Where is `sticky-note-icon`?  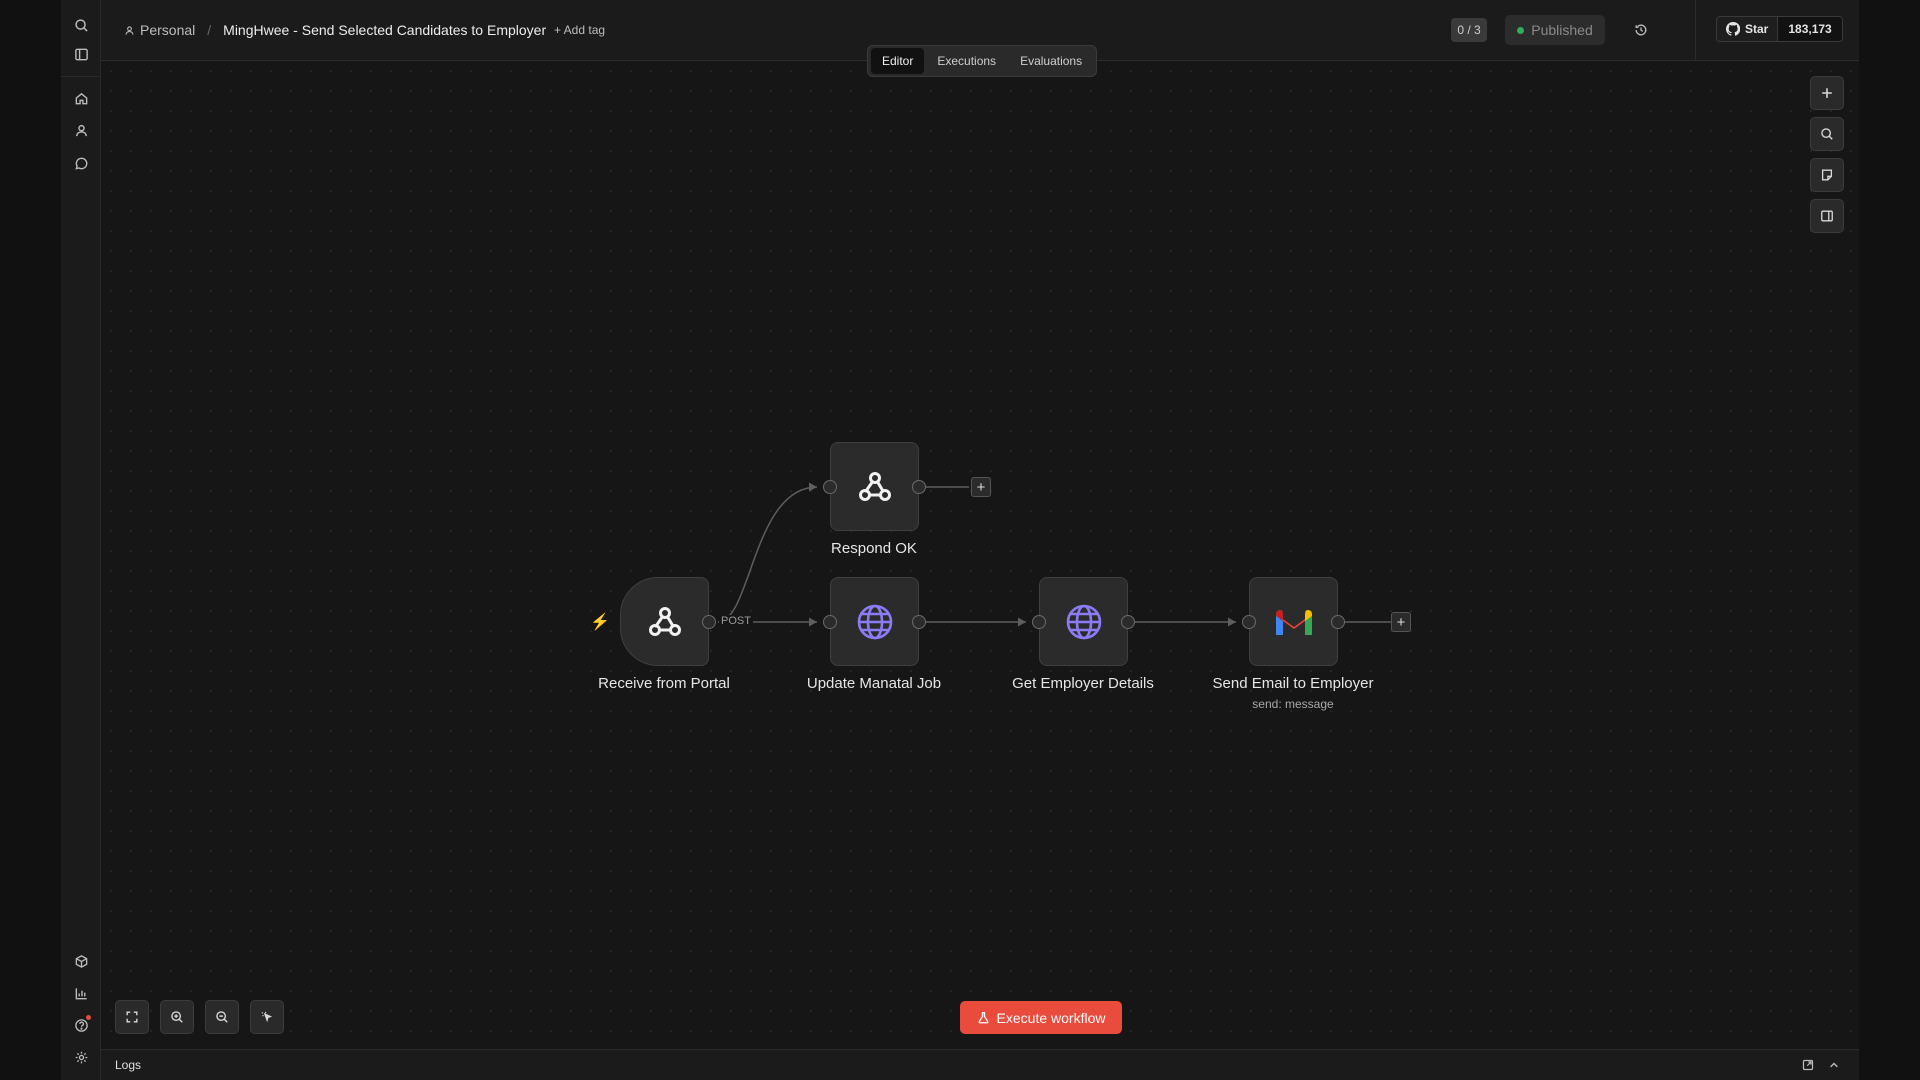 sticky-note-icon is located at coordinates (1827, 175).